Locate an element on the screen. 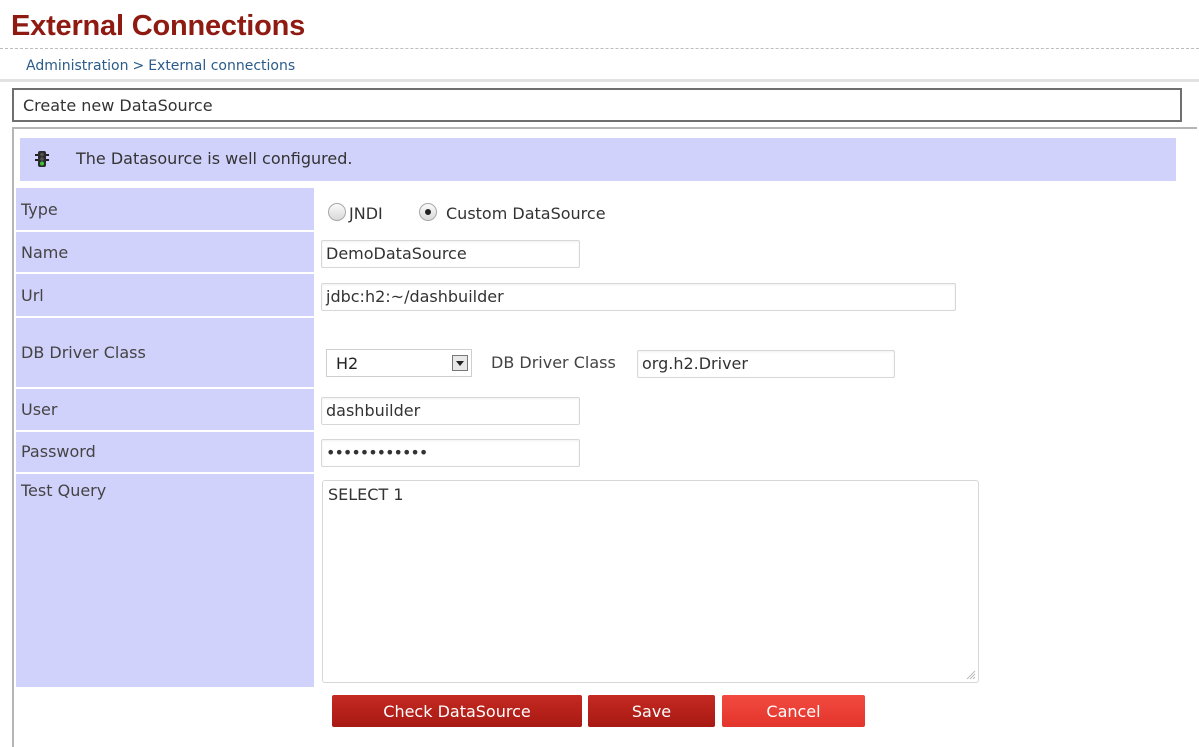 Image resolution: width=1199 pixels, height=747 pixels. label-type: Type is located at coordinates (39, 209).